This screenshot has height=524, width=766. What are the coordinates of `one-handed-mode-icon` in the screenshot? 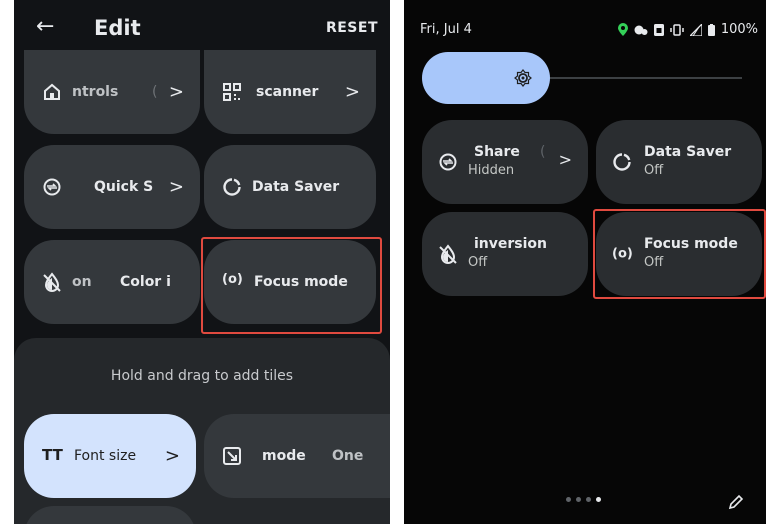 It's located at (232, 456).